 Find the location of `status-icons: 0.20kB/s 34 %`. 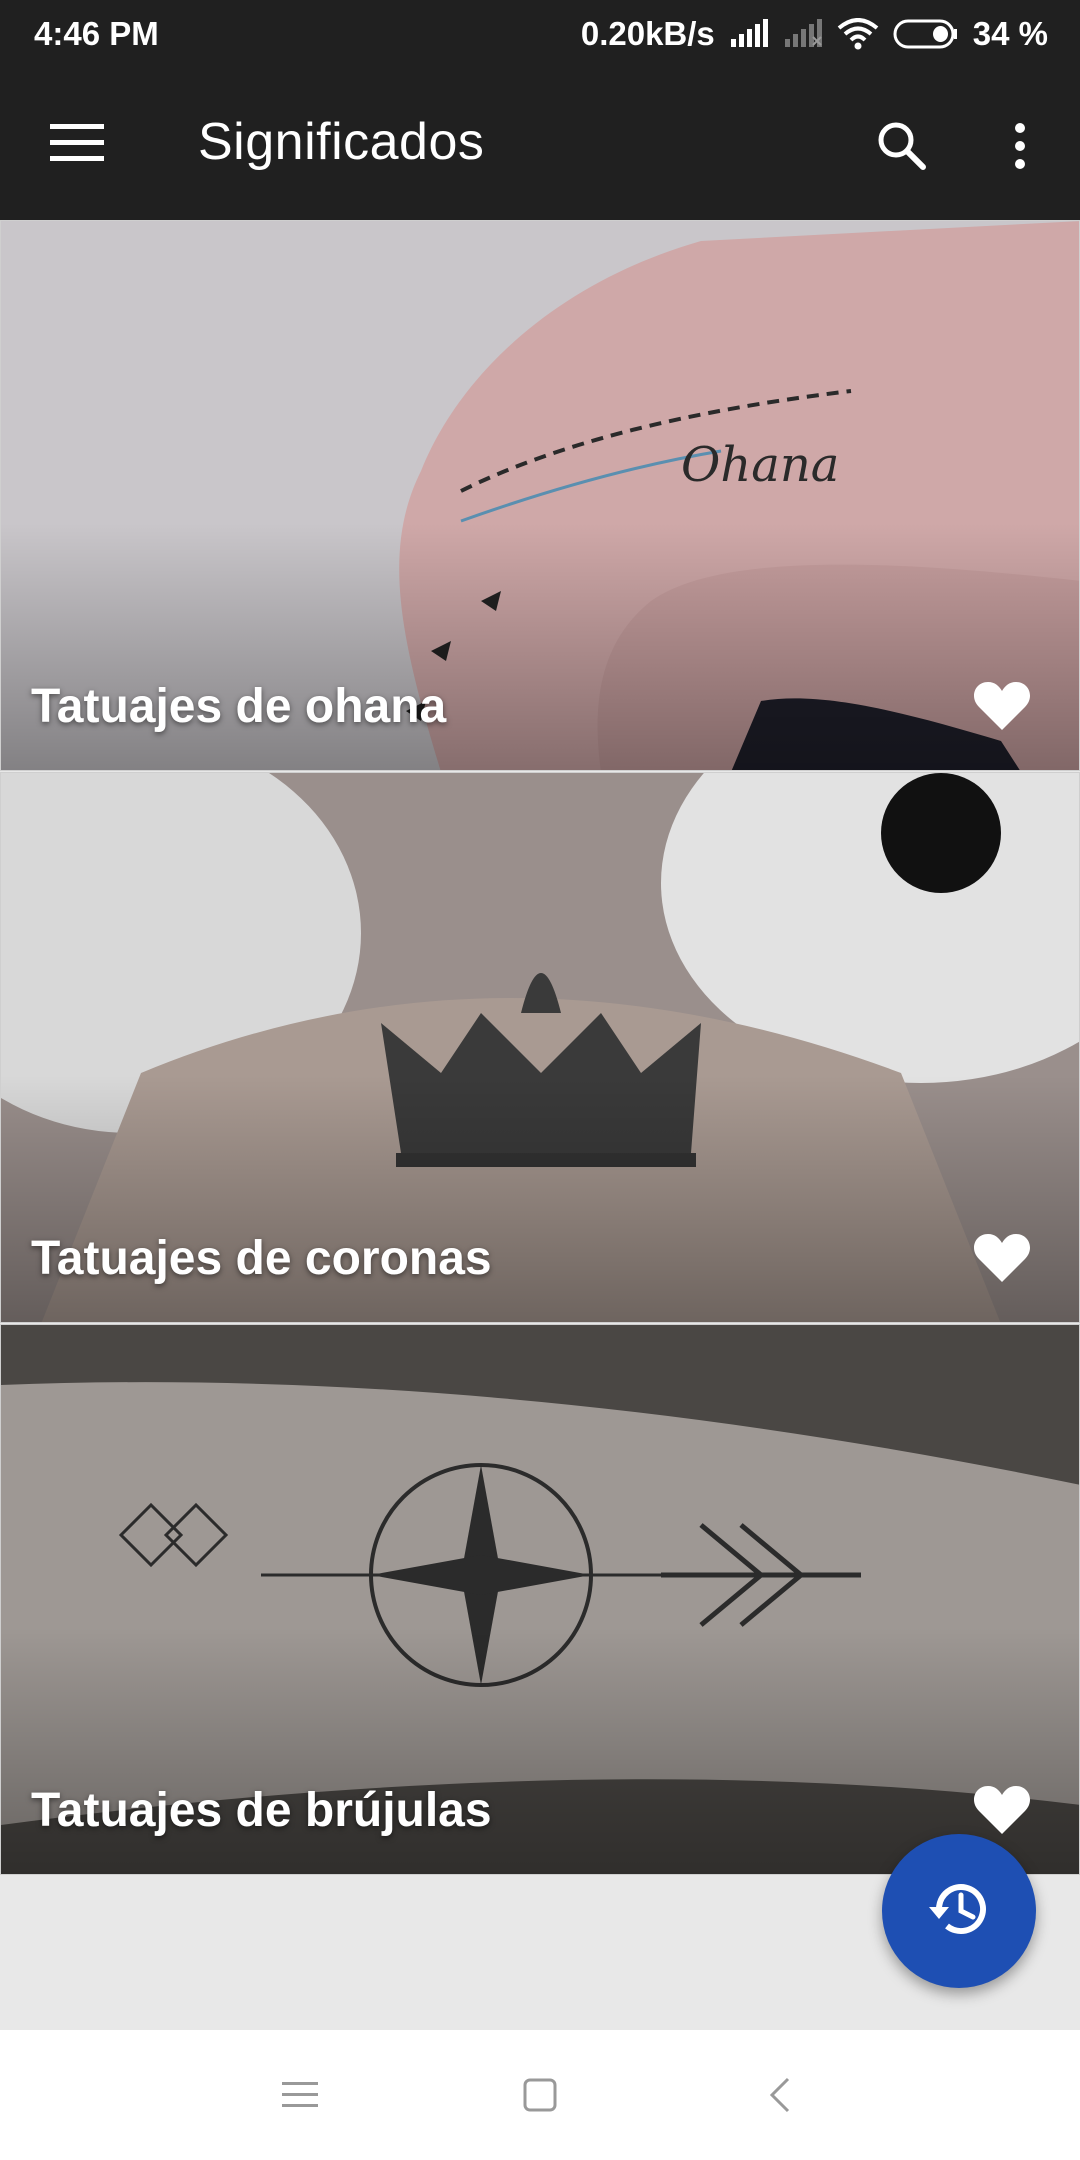

status-icons: 0.20kB/s 34 % is located at coordinates (814, 34).